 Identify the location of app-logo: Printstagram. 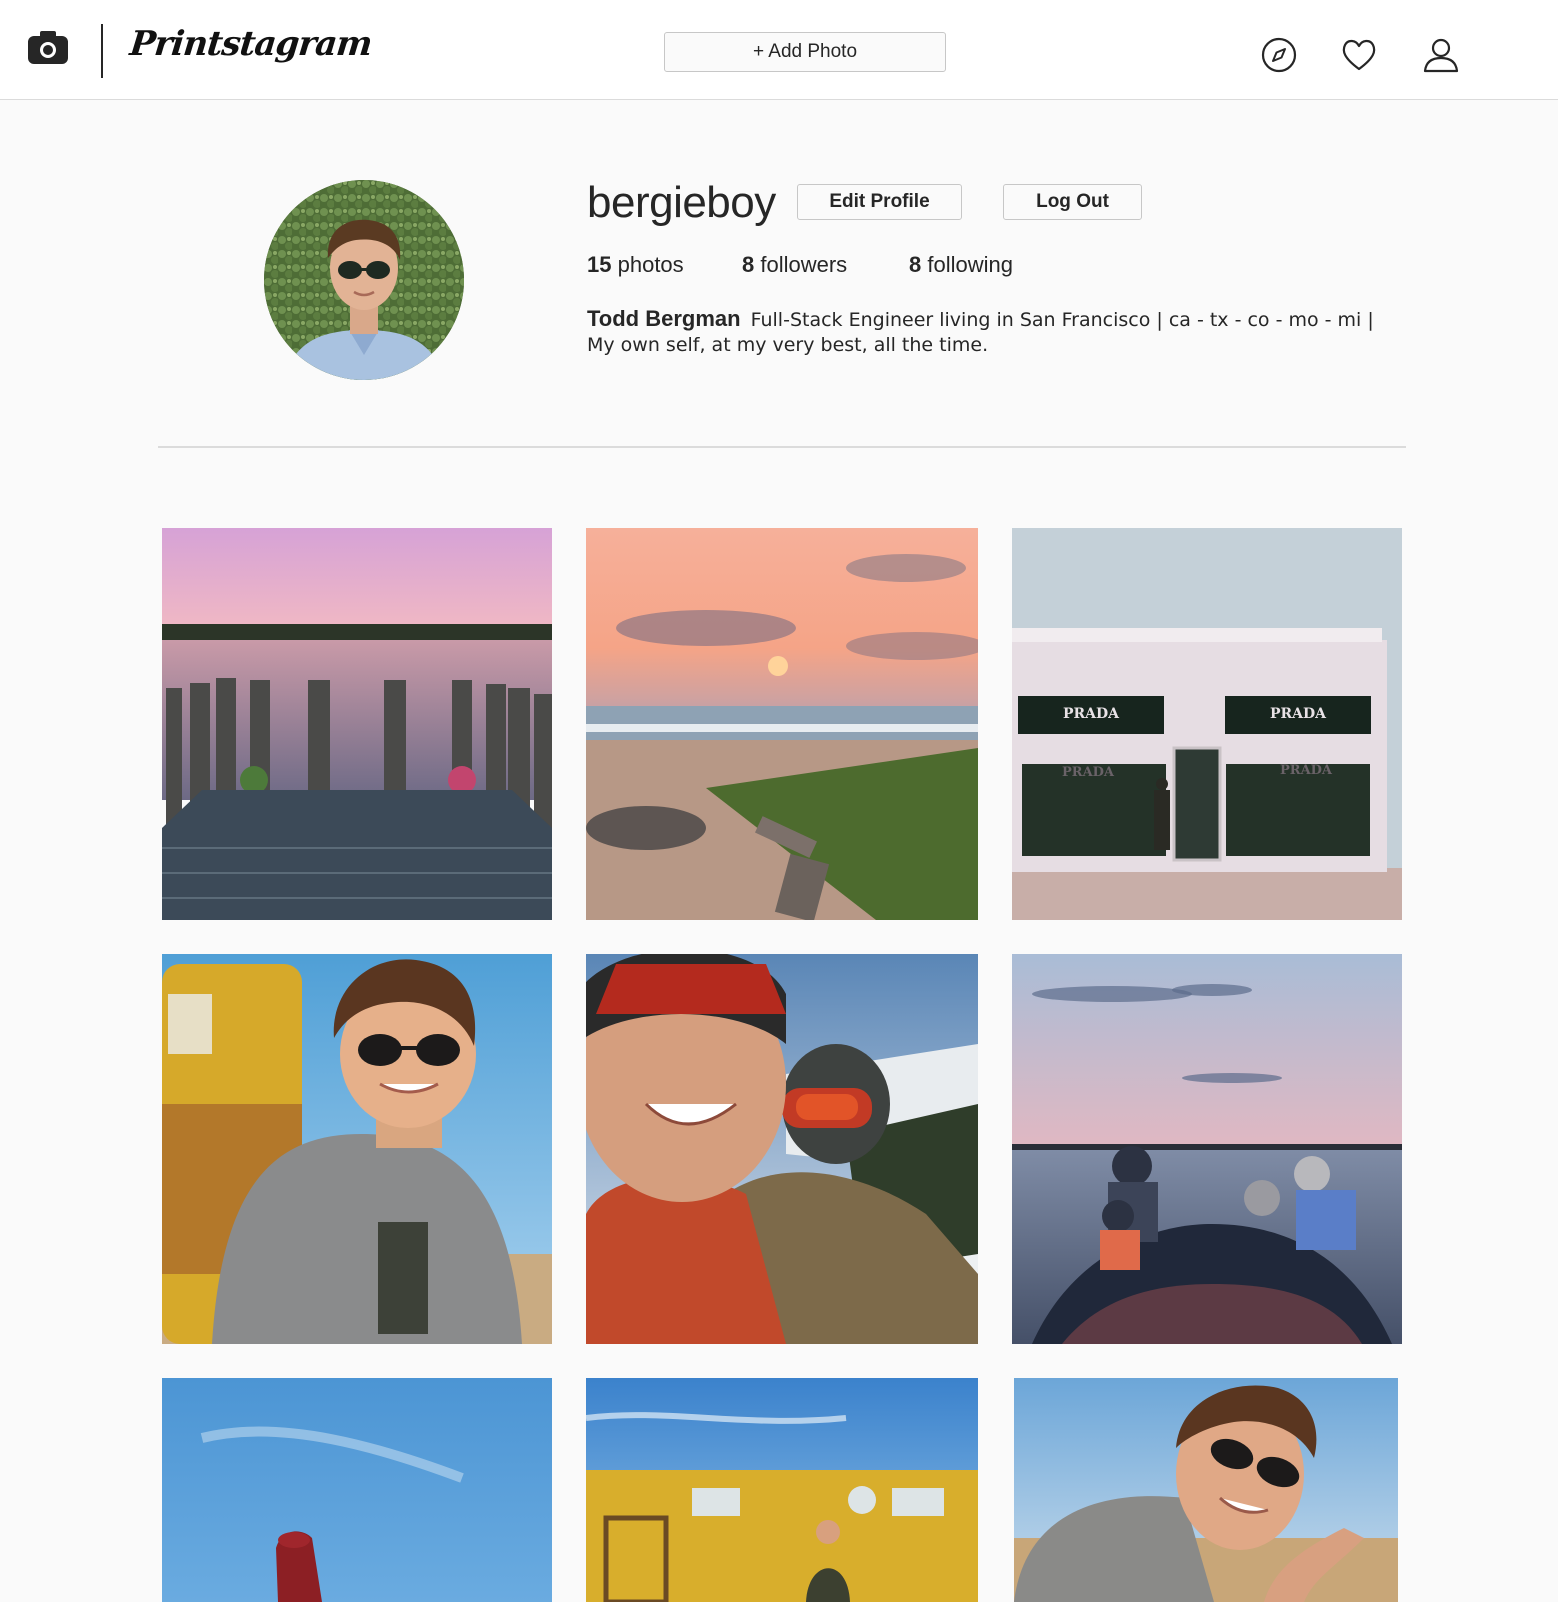
(251, 44).